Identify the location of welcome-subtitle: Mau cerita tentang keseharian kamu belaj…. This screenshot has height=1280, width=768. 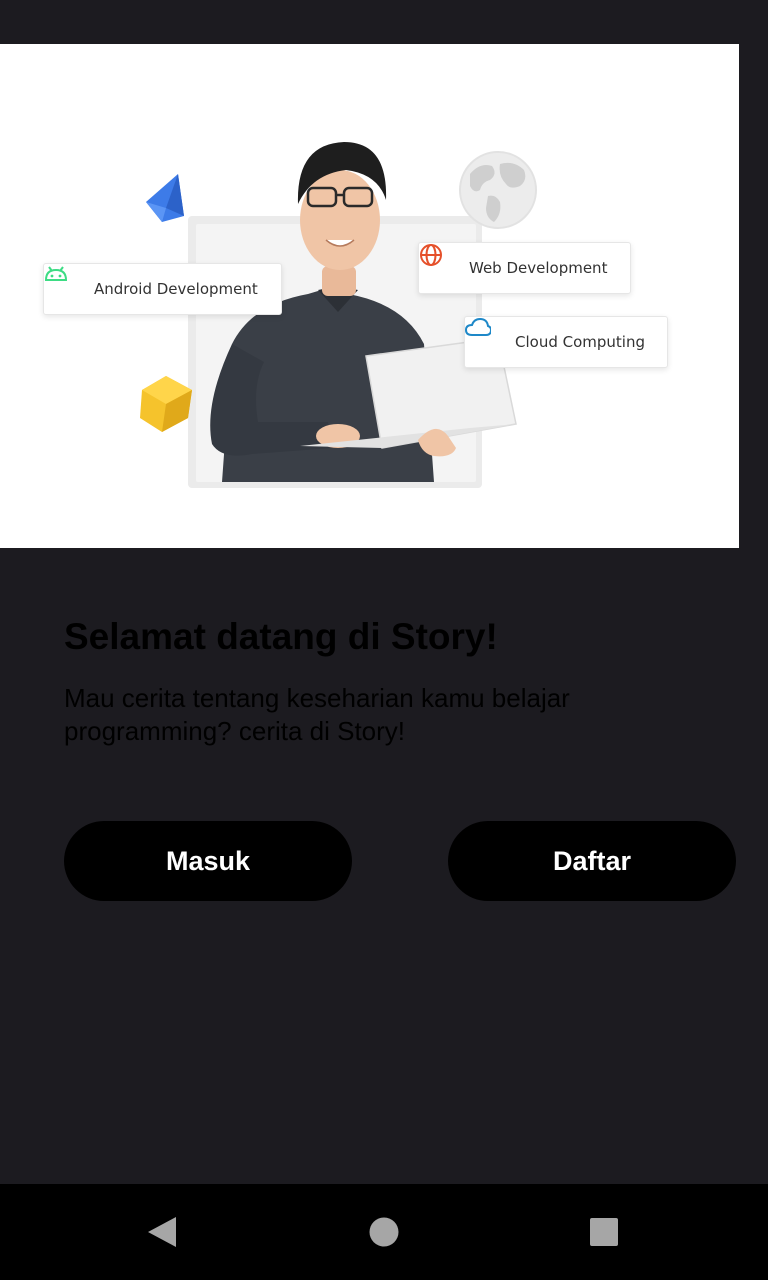
(317, 714).